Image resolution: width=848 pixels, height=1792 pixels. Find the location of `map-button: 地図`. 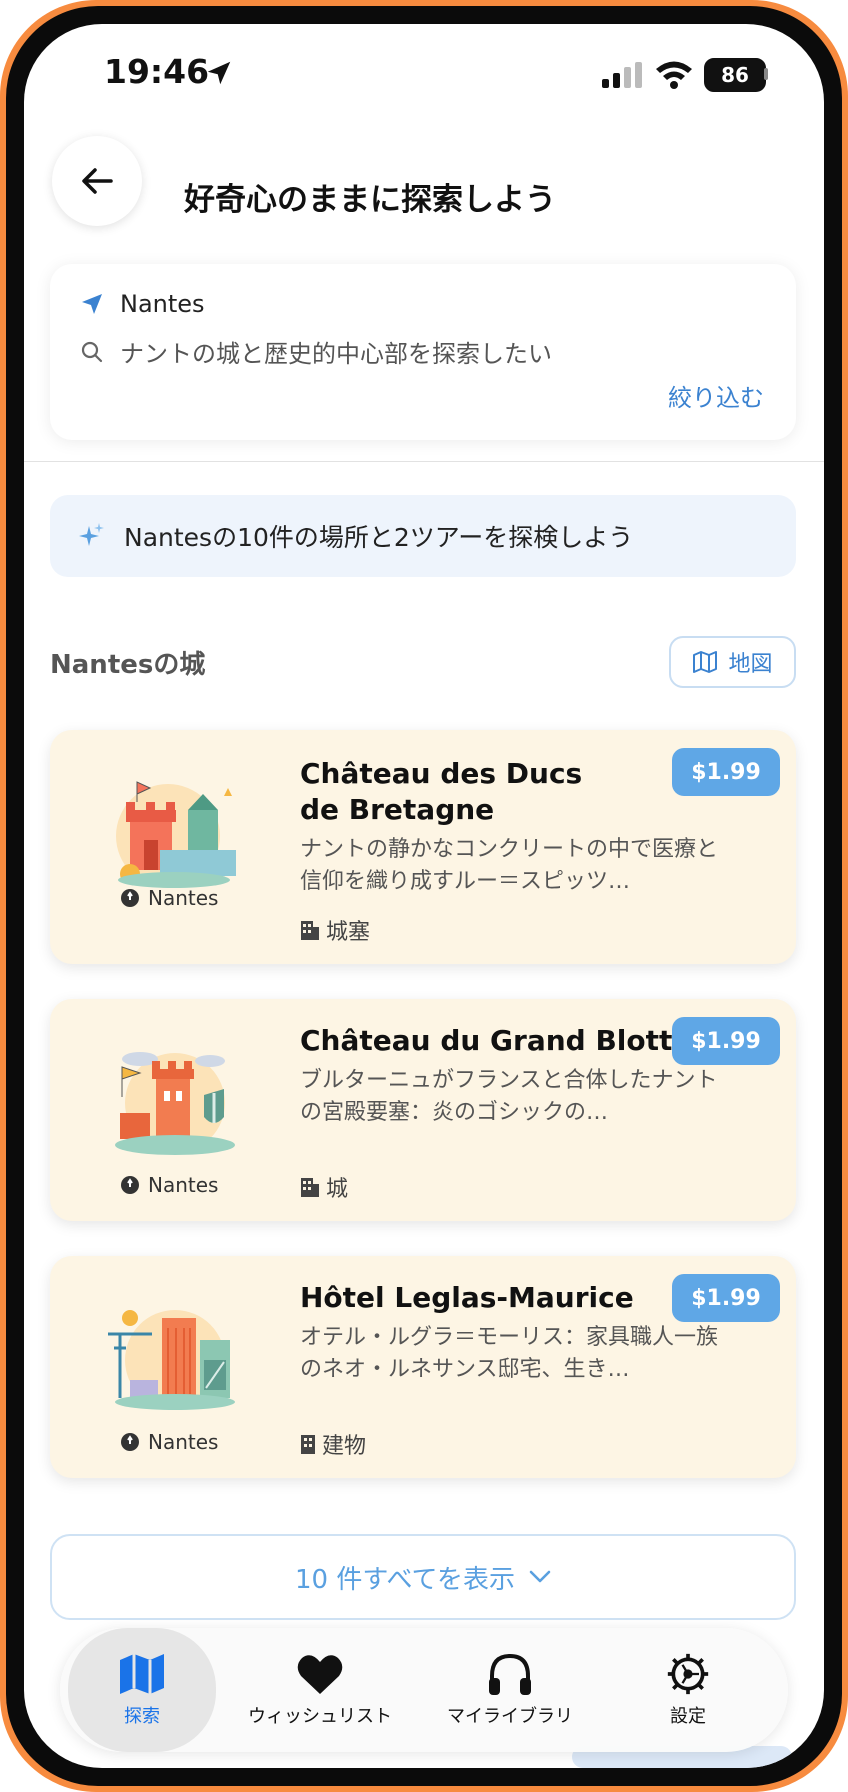

map-button: 地図 is located at coordinates (732, 662).